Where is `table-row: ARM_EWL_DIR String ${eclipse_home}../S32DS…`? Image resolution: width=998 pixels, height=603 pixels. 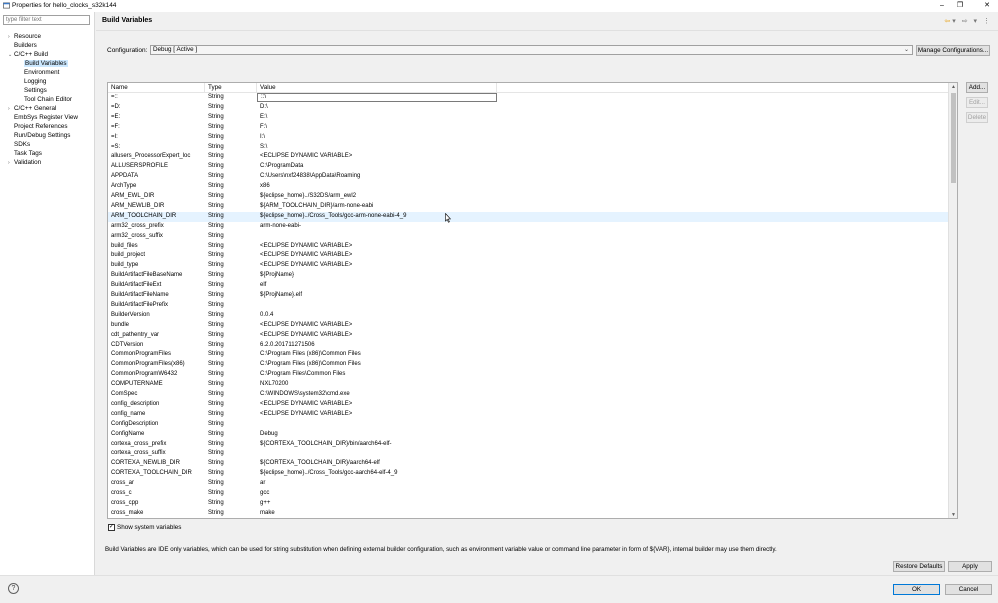
table-row: ARM_EWL_DIR String ${eclipse_home}../S32DS… is located at coordinates (528, 197).